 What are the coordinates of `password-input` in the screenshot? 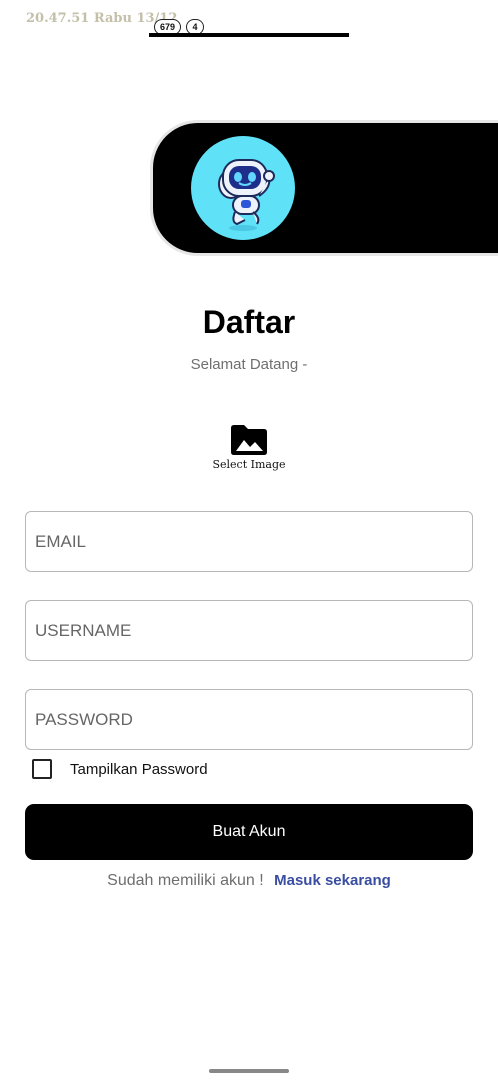 It's located at (249, 719).